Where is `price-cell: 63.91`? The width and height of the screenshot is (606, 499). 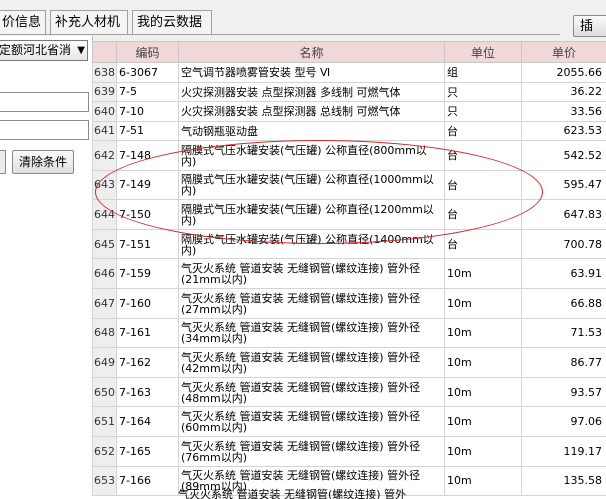
price-cell: 63.91 is located at coordinates (563, 273).